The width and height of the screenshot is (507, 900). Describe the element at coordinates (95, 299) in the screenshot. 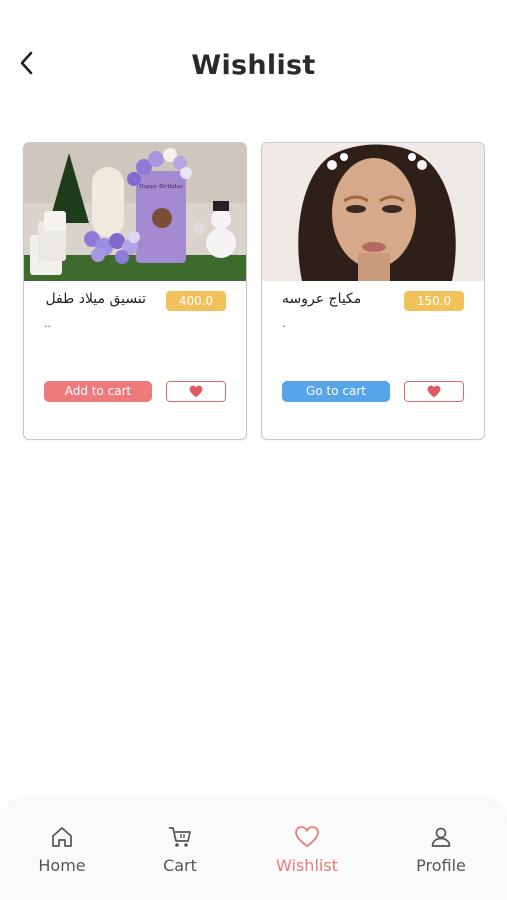

I see `product-name: تنسيق ميلاد طفل` at that location.